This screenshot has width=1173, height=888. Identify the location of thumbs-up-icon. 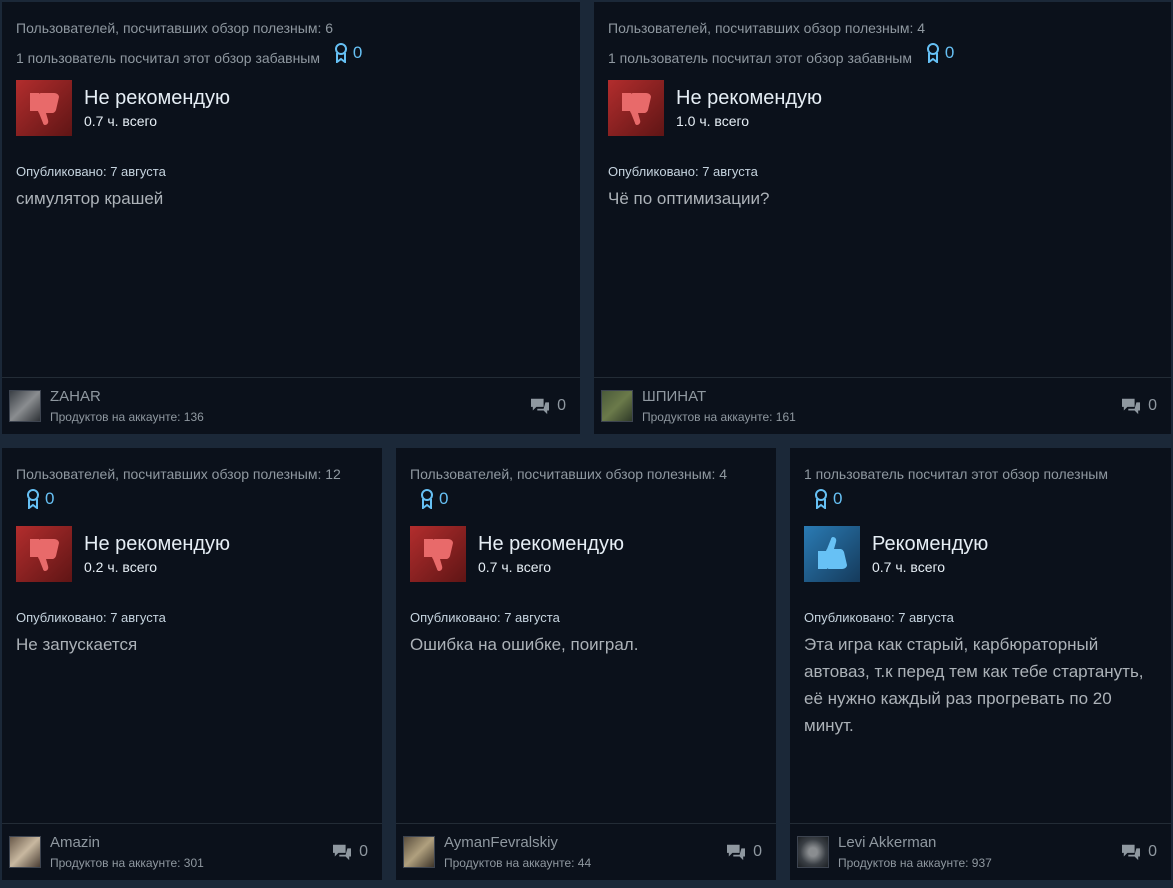
(832, 554).